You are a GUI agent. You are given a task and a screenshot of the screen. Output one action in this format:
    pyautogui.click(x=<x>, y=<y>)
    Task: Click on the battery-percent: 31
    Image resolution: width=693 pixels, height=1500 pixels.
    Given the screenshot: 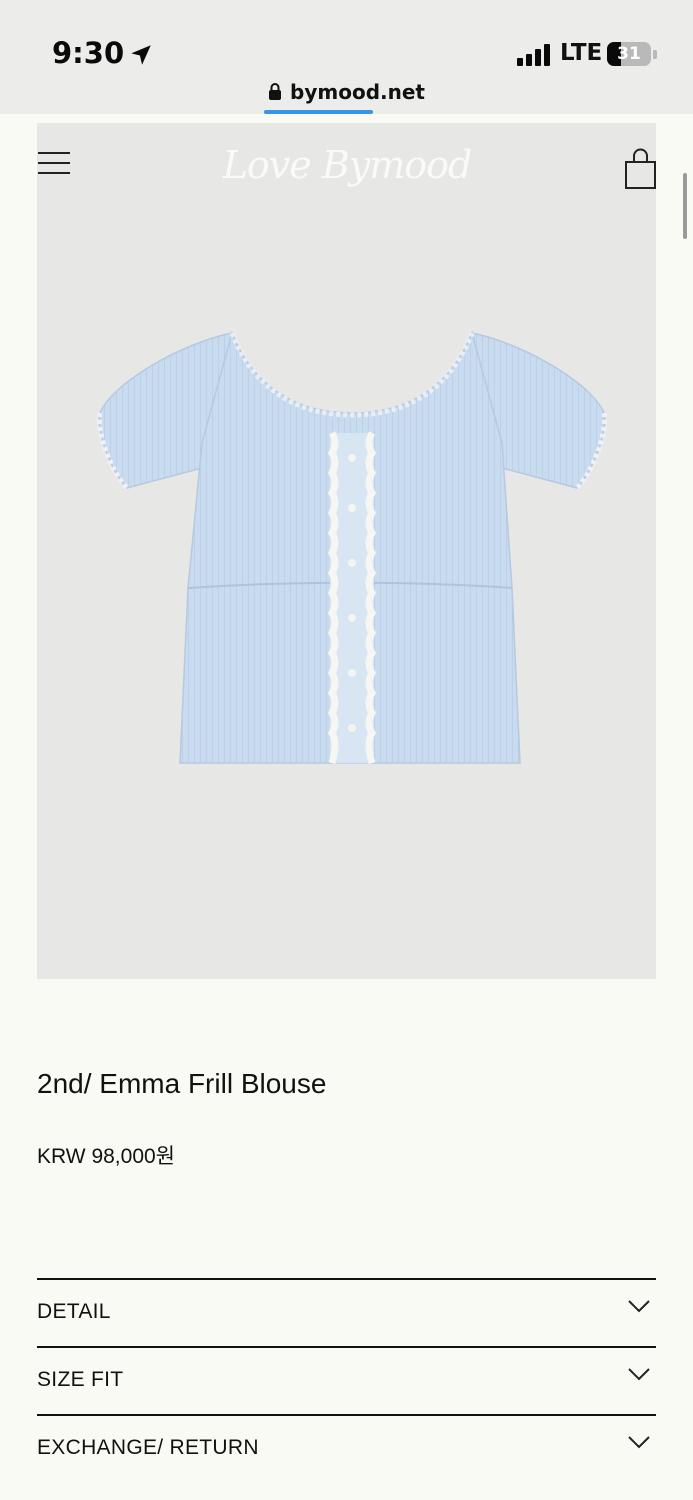 What is the action you would take?
    pyautogui.click(x=629, y=54)
    